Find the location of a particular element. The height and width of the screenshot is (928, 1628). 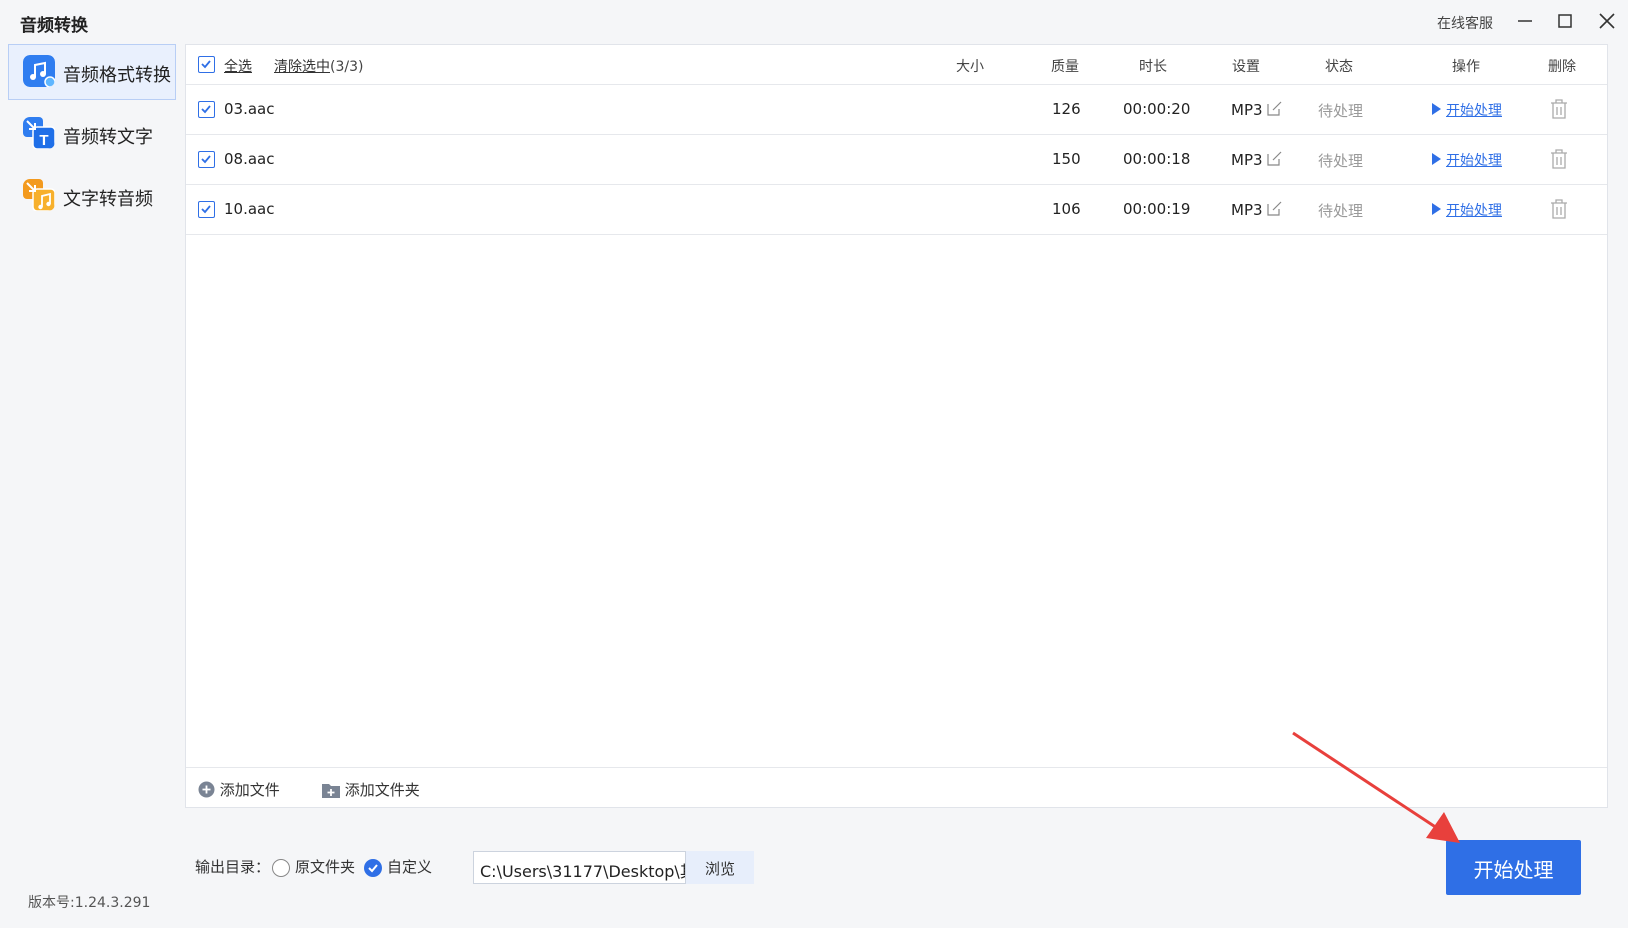

svg-text: T is located at coordinates (43, 140).